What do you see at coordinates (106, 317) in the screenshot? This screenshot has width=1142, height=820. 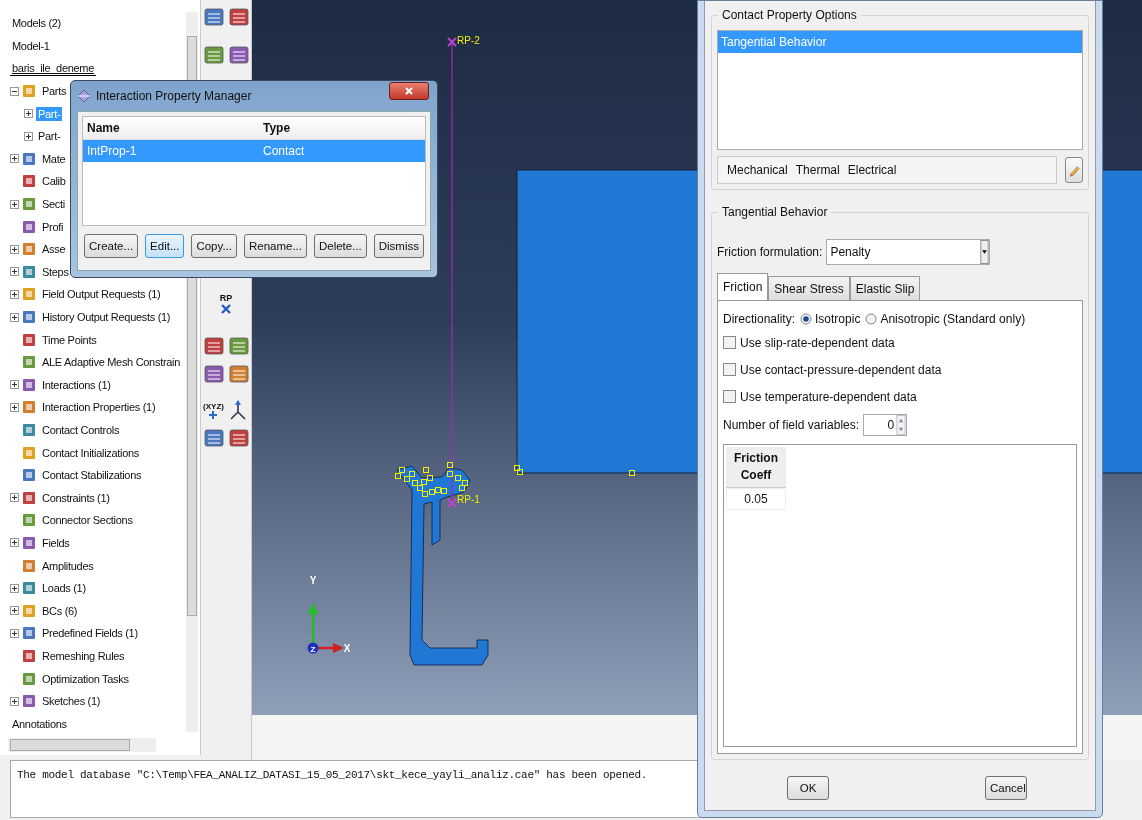 I see `tree-item: History Output Requests (1)` at bounding box center [106, 317].